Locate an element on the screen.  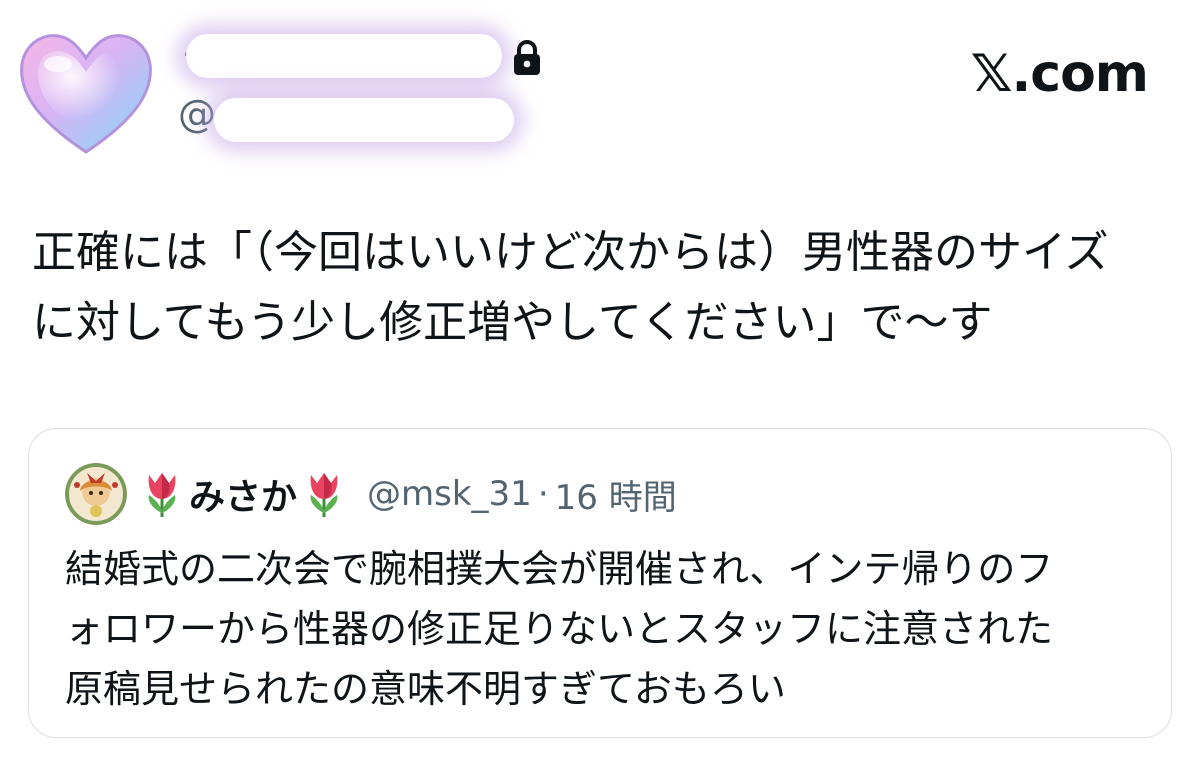
brand-logo: 𝕏.com is located at coordinates (1059, 74).